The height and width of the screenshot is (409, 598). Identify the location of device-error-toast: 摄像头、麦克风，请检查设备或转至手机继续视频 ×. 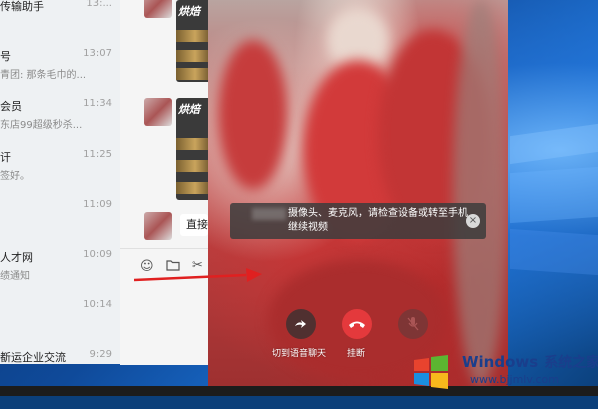
(358, 221).